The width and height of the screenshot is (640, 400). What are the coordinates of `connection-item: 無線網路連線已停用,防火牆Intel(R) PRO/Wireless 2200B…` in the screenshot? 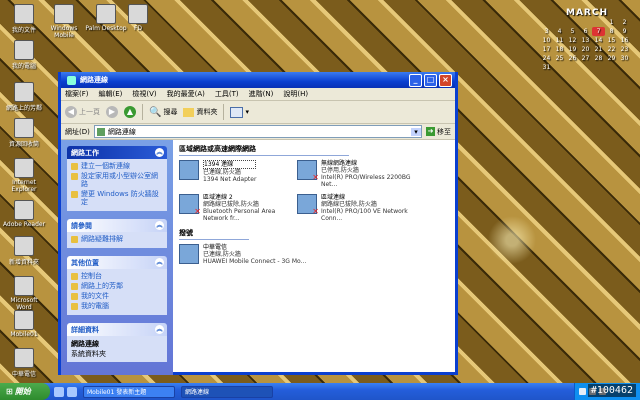 It's located at (356, 174).